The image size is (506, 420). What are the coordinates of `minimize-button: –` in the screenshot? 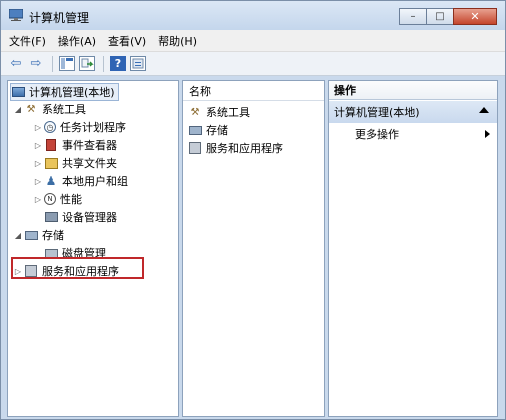 It's located at (413, 16).